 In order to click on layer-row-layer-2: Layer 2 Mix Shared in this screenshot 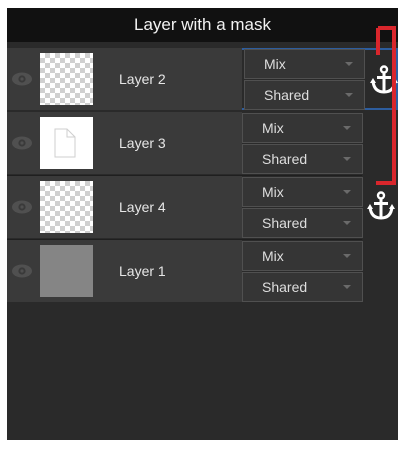, I will do `click(202, 79)`.